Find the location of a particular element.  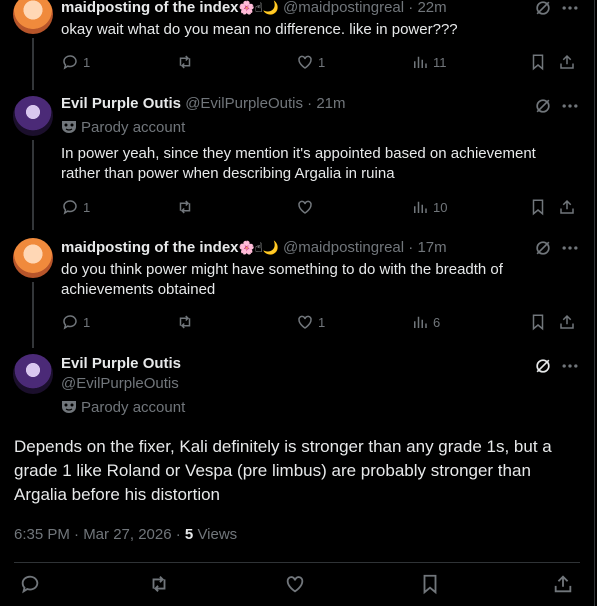

views-button: 6 is located at coordinates (425, 322).